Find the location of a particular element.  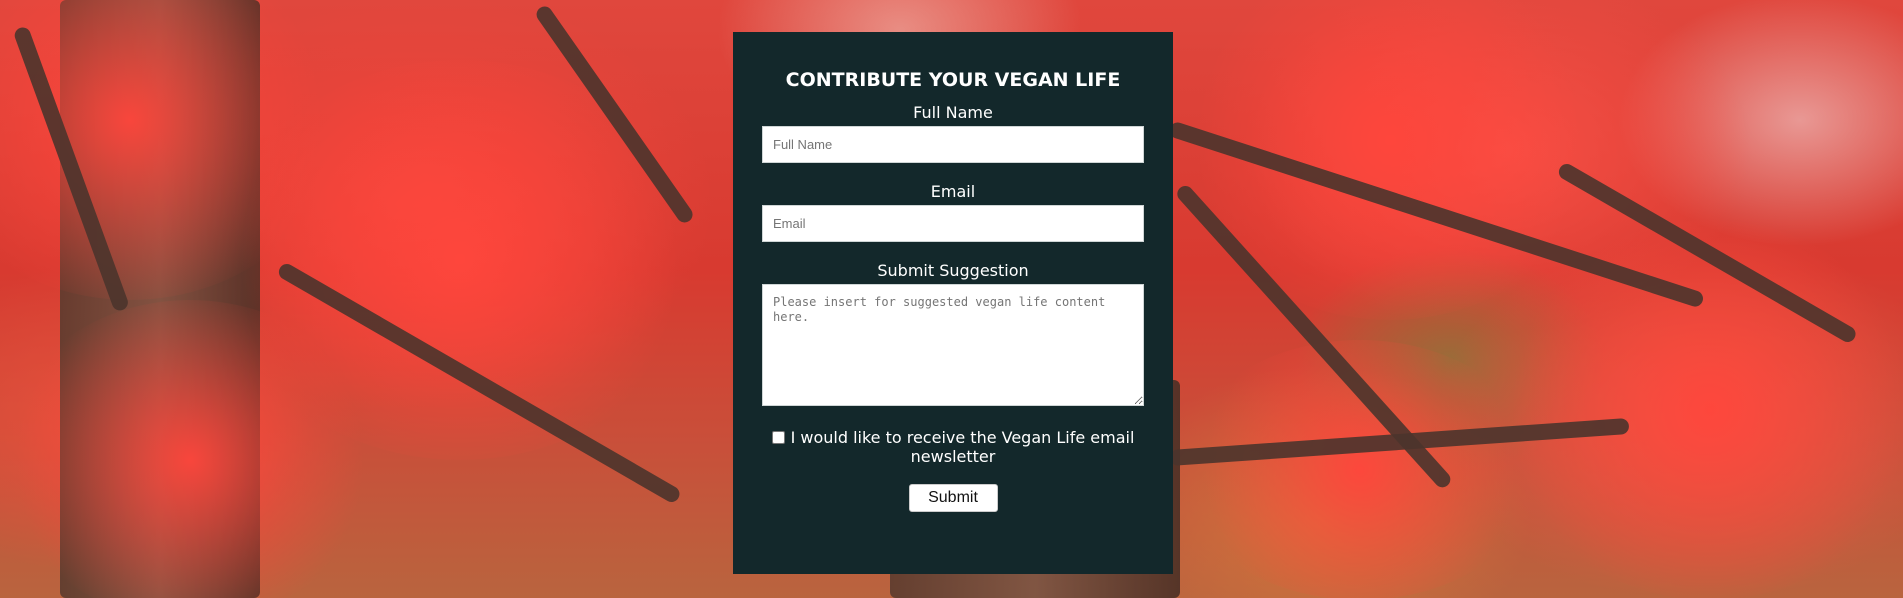

suggestion-group: Submit Suggestion is located at coordinates (953, 333).